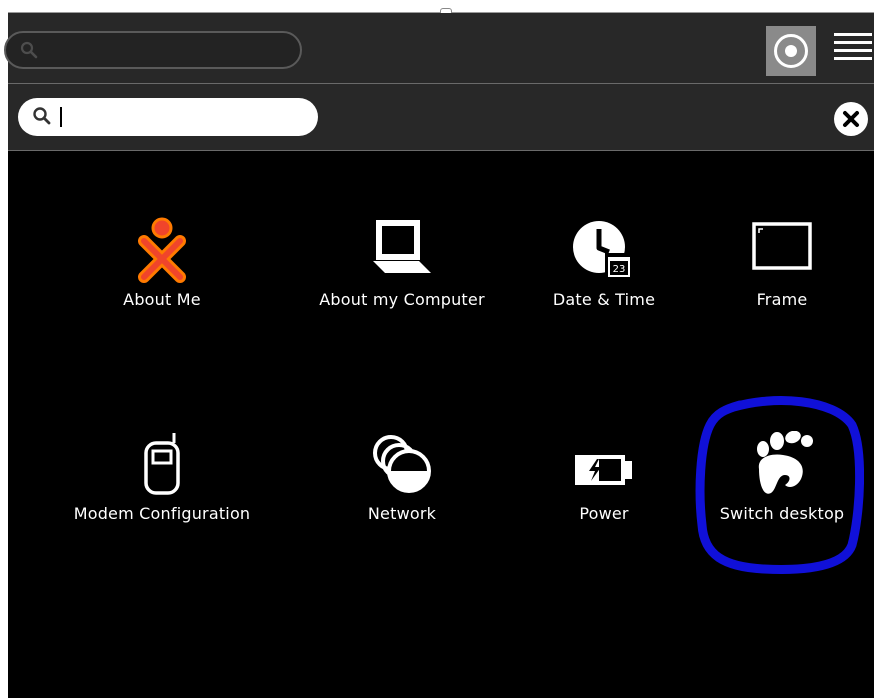  What do you see at coordinates (779, 485) in the screenshot?
I see `highlight-annotation` at bounding box center [779, 485].